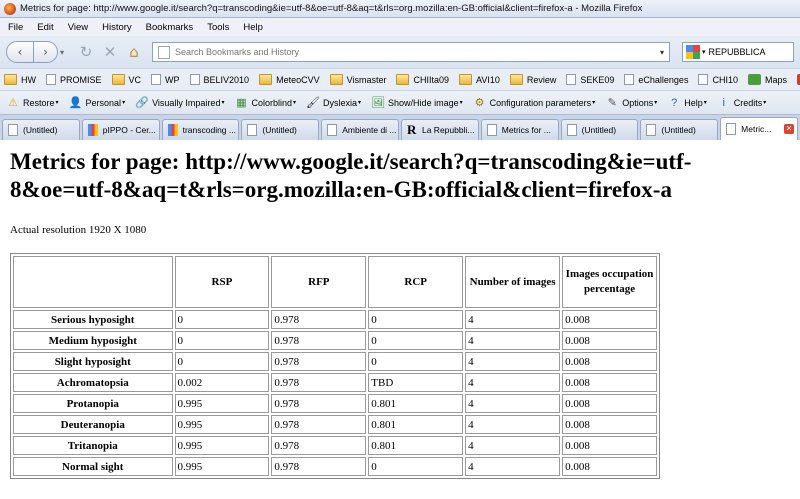 This screenshot has height=499, width=800. Describe the element at coordinates (93, 282) in the screenshot. I see `table-corner-cell` at that location.